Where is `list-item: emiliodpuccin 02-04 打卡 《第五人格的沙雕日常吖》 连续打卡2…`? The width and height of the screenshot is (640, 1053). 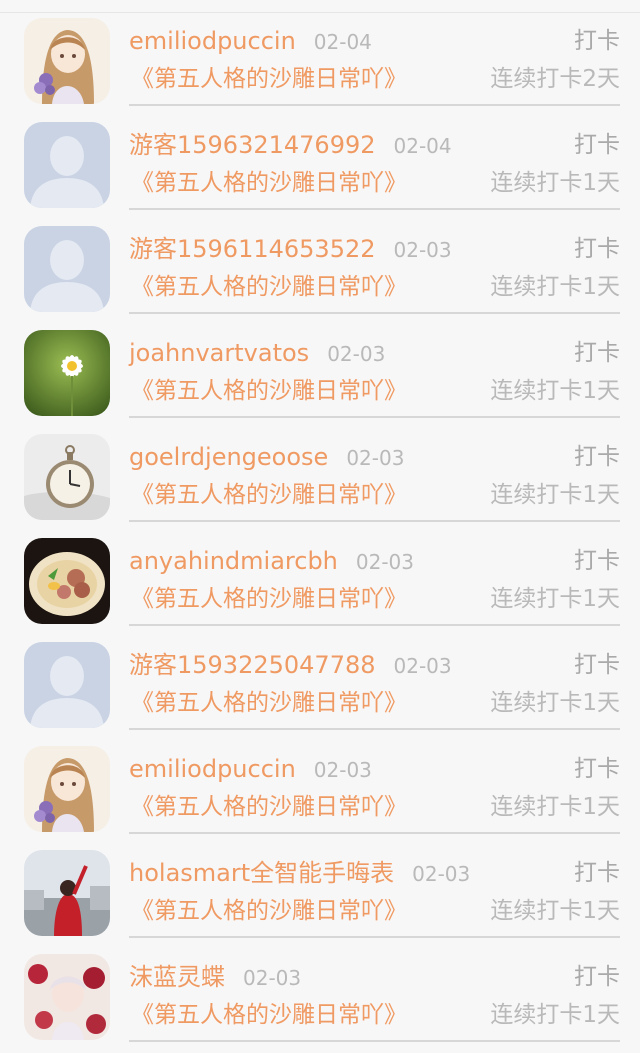 list-item: emiliodpuccin 02-04 打卡 《第五人格的沙雕日常吖》 连续打卡2… is located at coordinates (320, 65).